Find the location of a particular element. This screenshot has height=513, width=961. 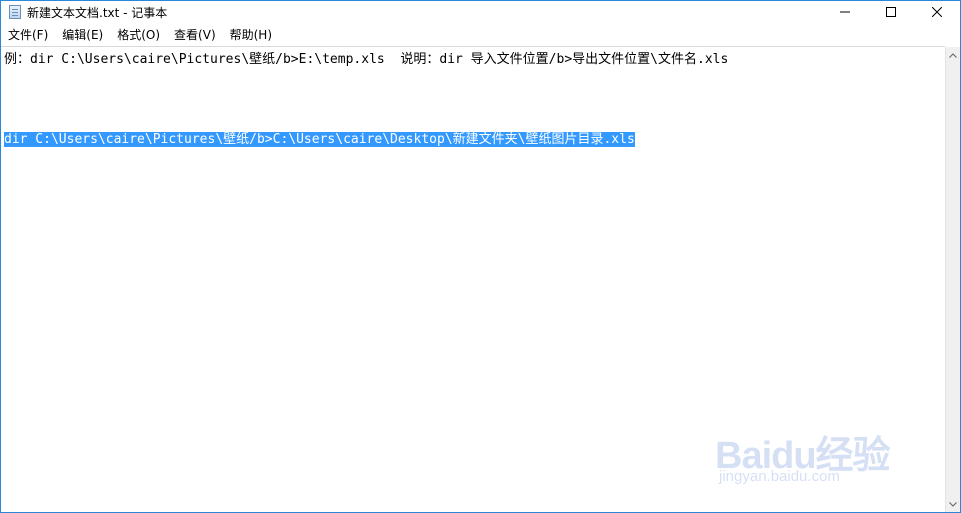

window-title: 新建文本文档.txt - 记事本 is located at coordinates (97, 12).